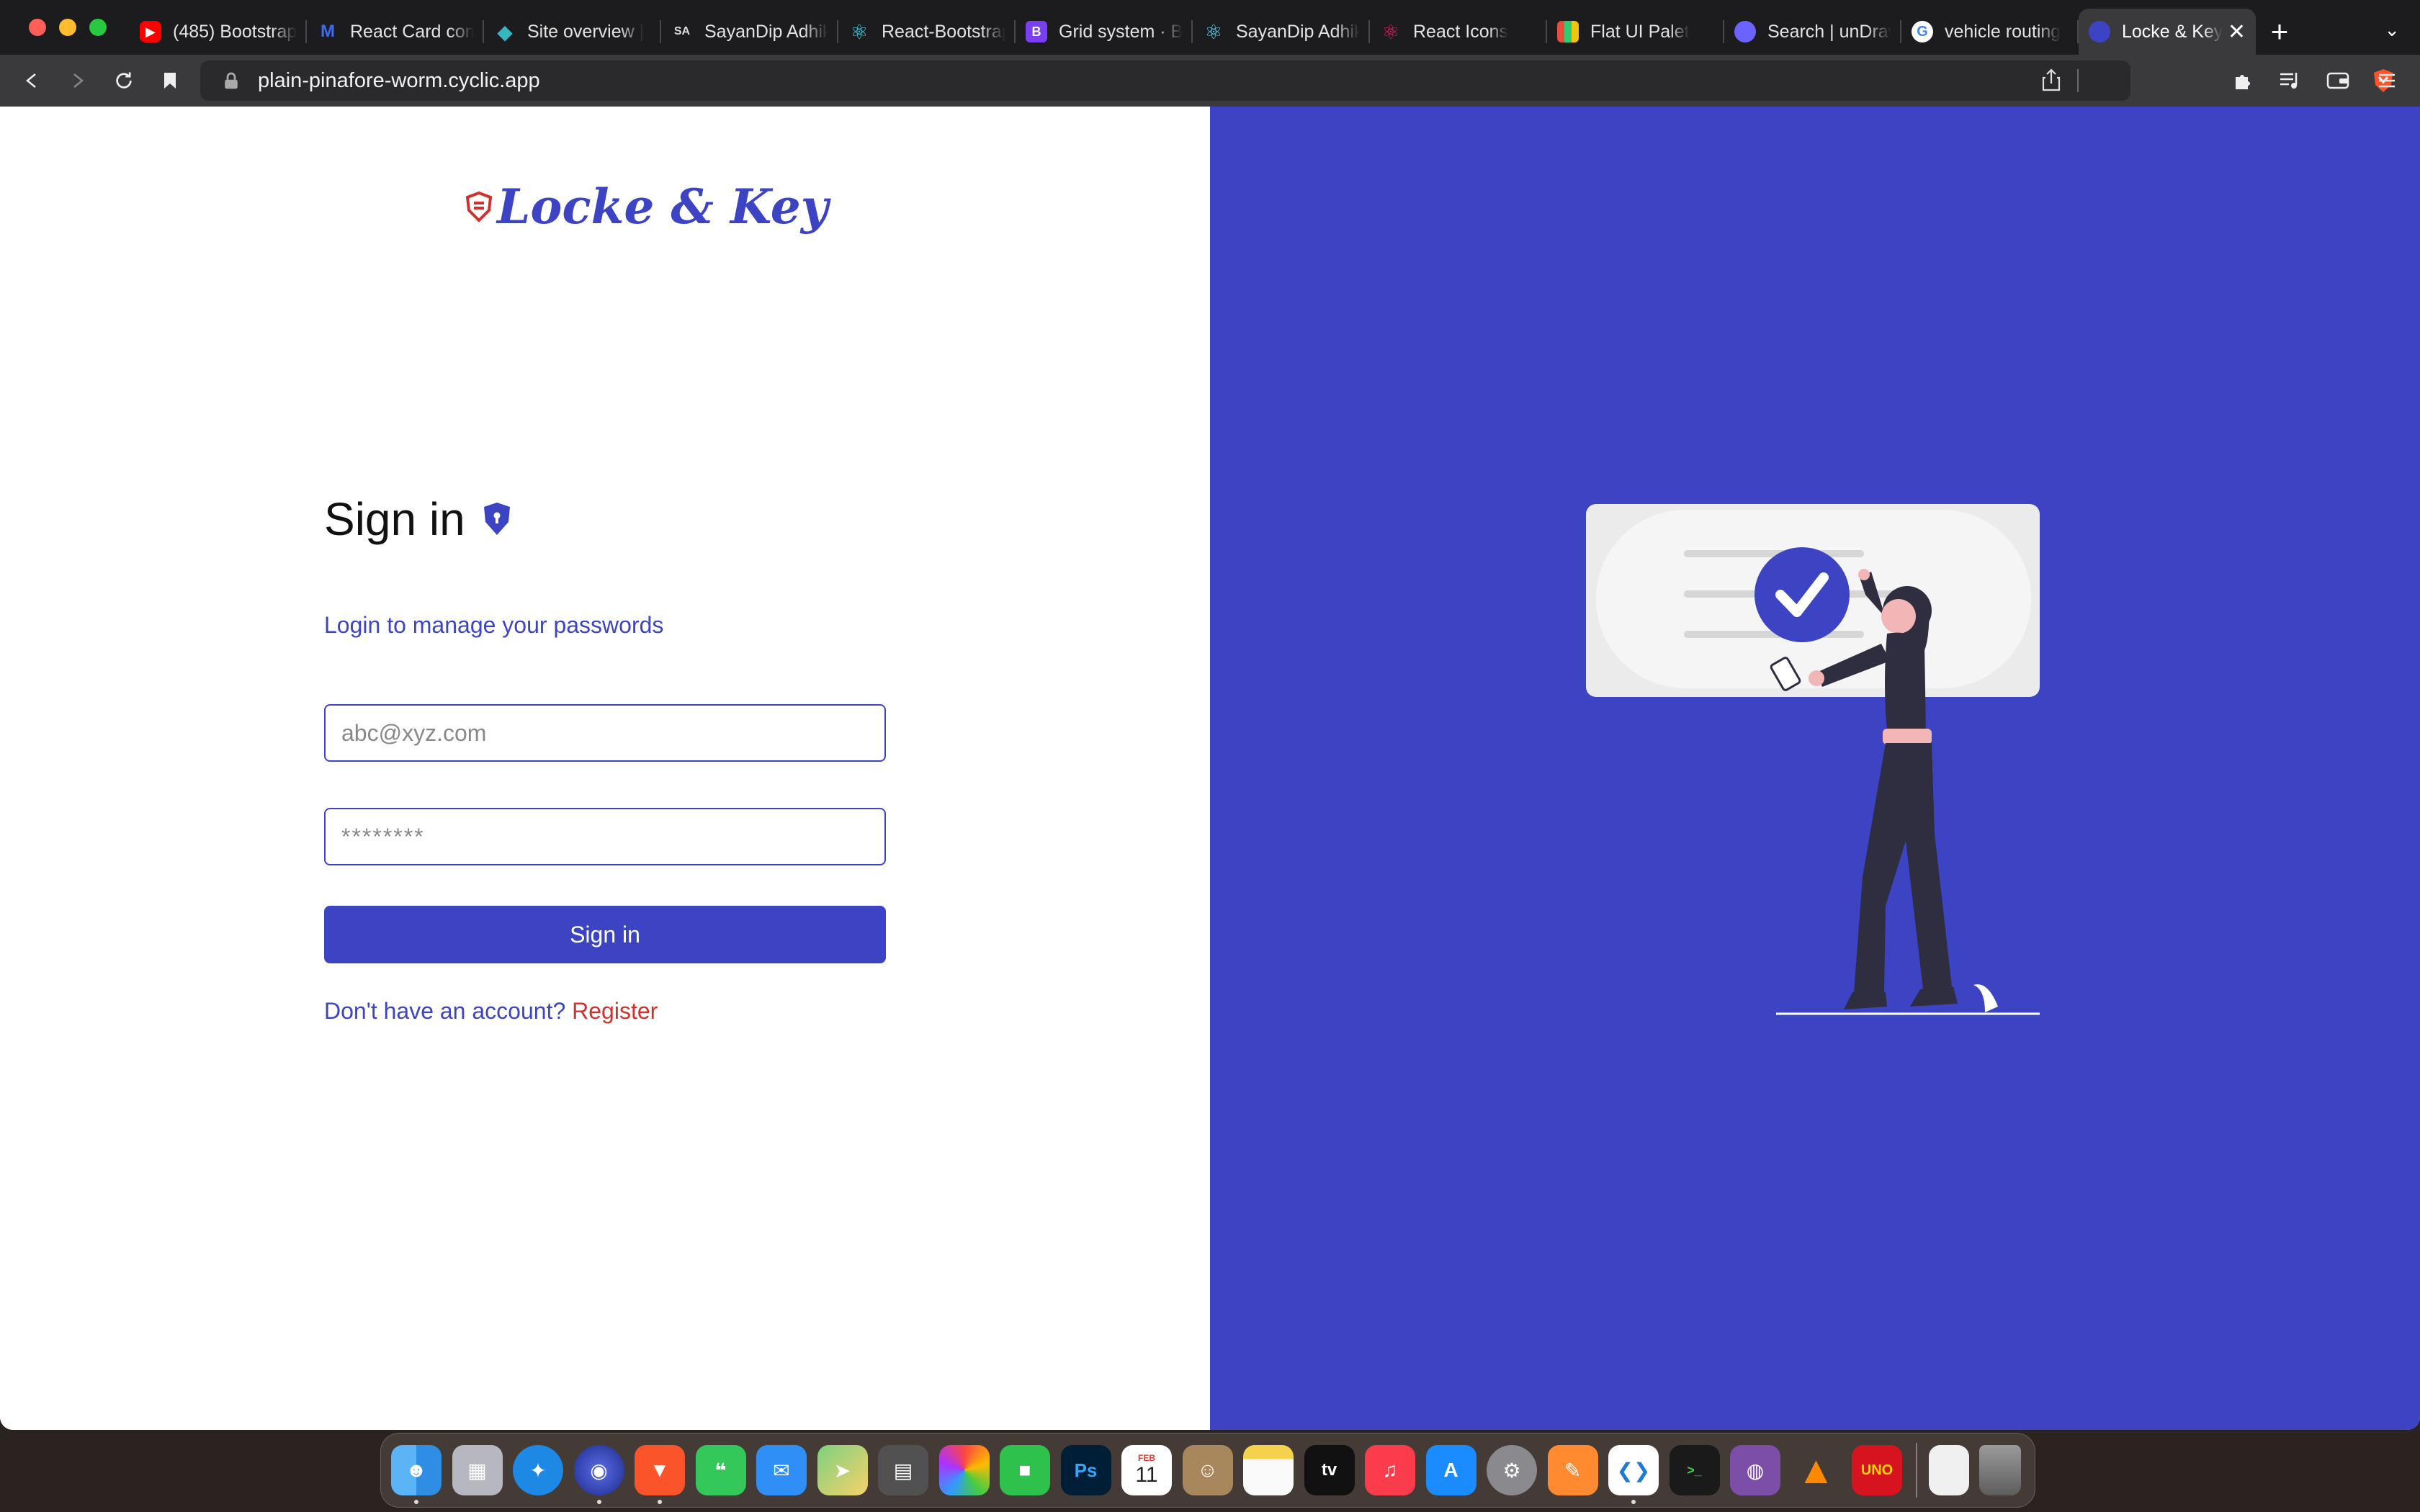 The height and width of the screenshot is (1512, 2420). Describe the element at coordinates (1213, 31) in the screenshot. I see `react-icon: ⚛` at that location.